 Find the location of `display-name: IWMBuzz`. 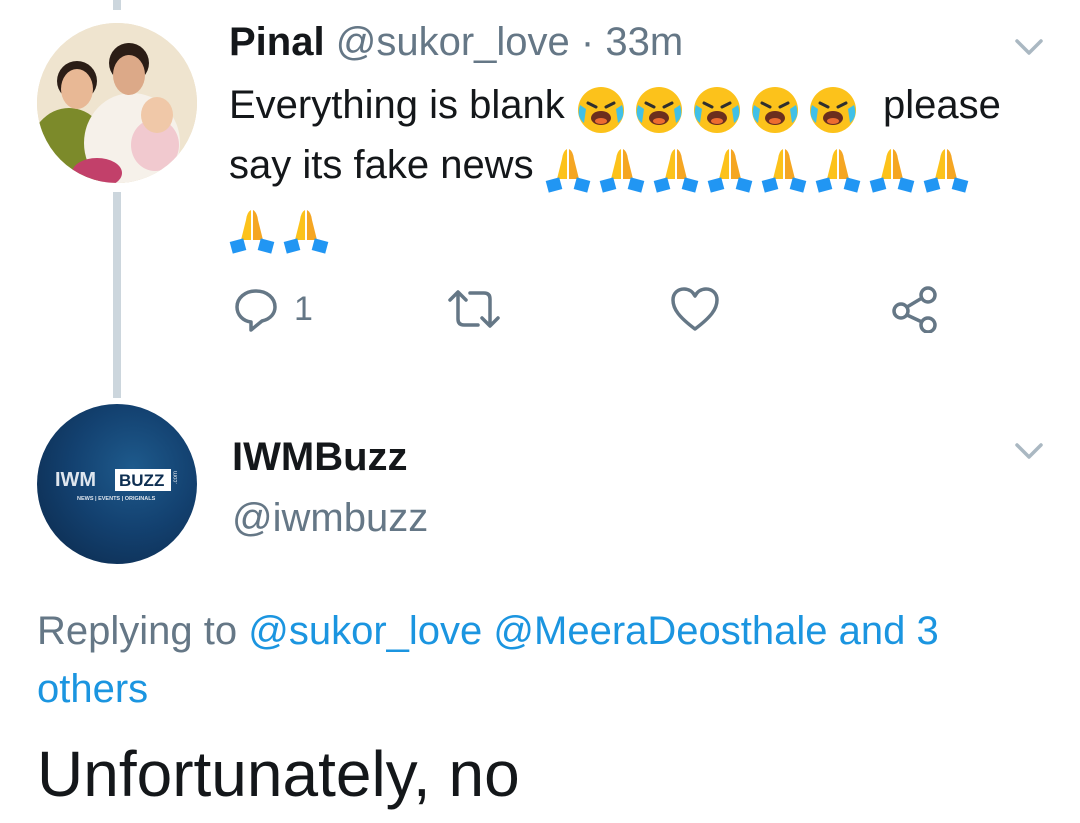

display-name: IWMBuzz is located at coordinates (320, 457).